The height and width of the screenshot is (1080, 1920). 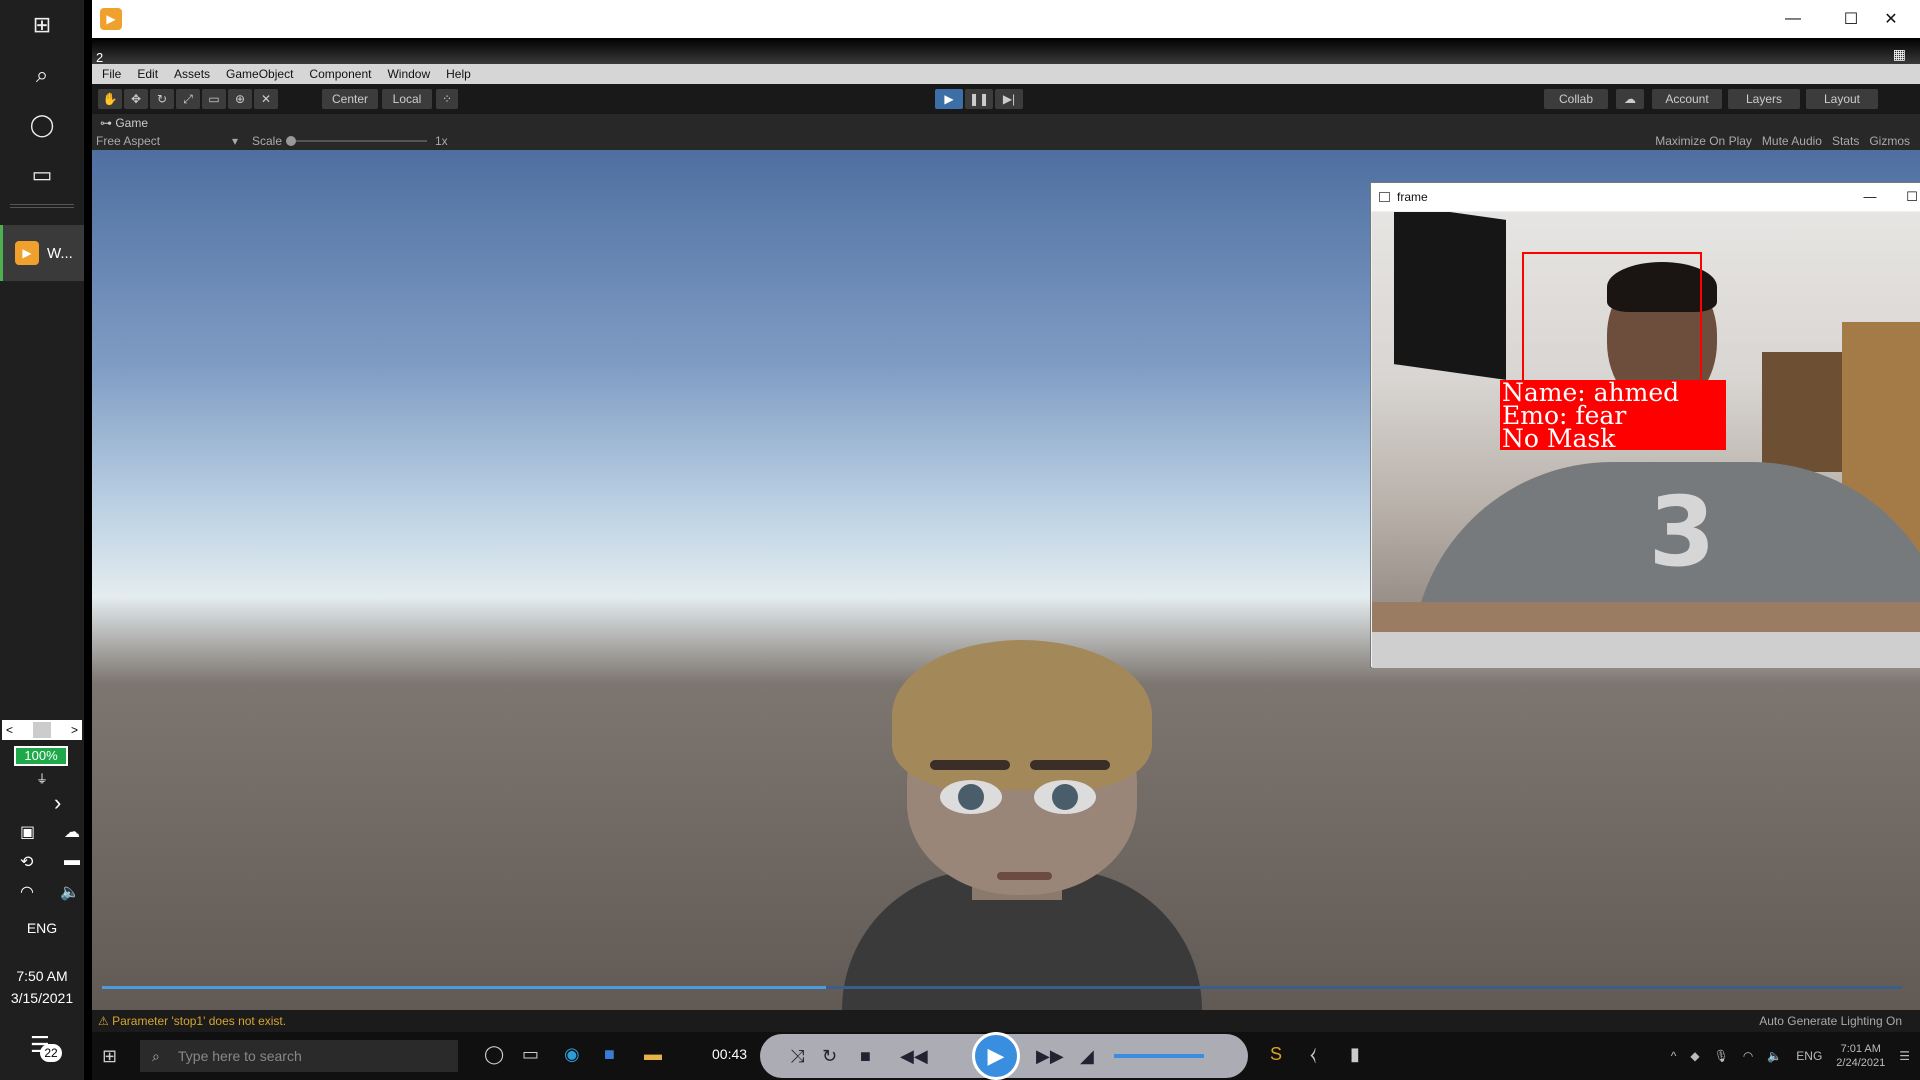 What do you see at coordinates (1870, 197) in the screenshot?
I see `frame-minimize-button: —` at bounding box center [1870, 197].